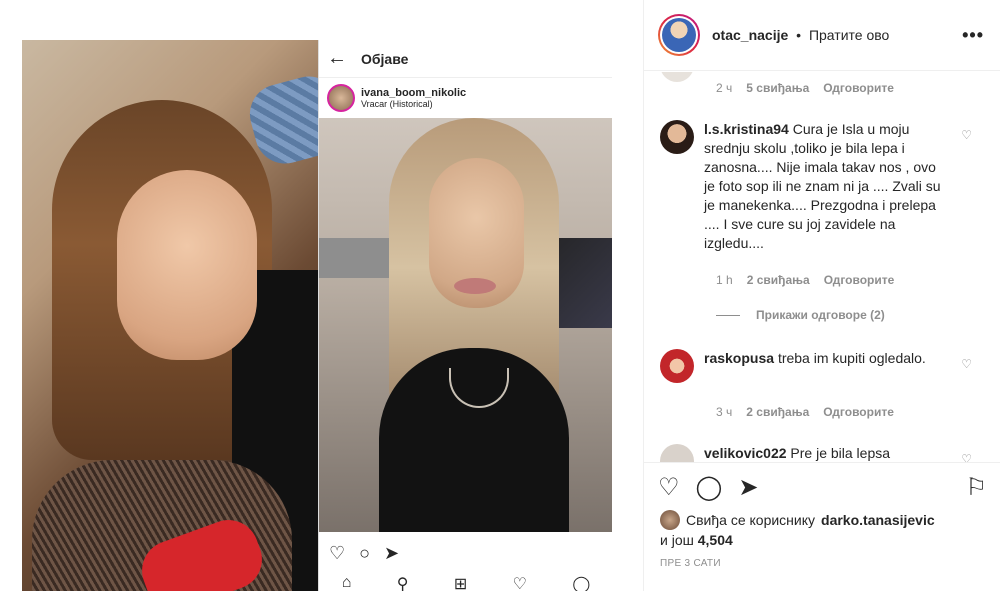 The image size is (1000, 591). Describe the element at coordinates (750, 35) in the screenshot. I see `author-username: otac_nacije` at that location.